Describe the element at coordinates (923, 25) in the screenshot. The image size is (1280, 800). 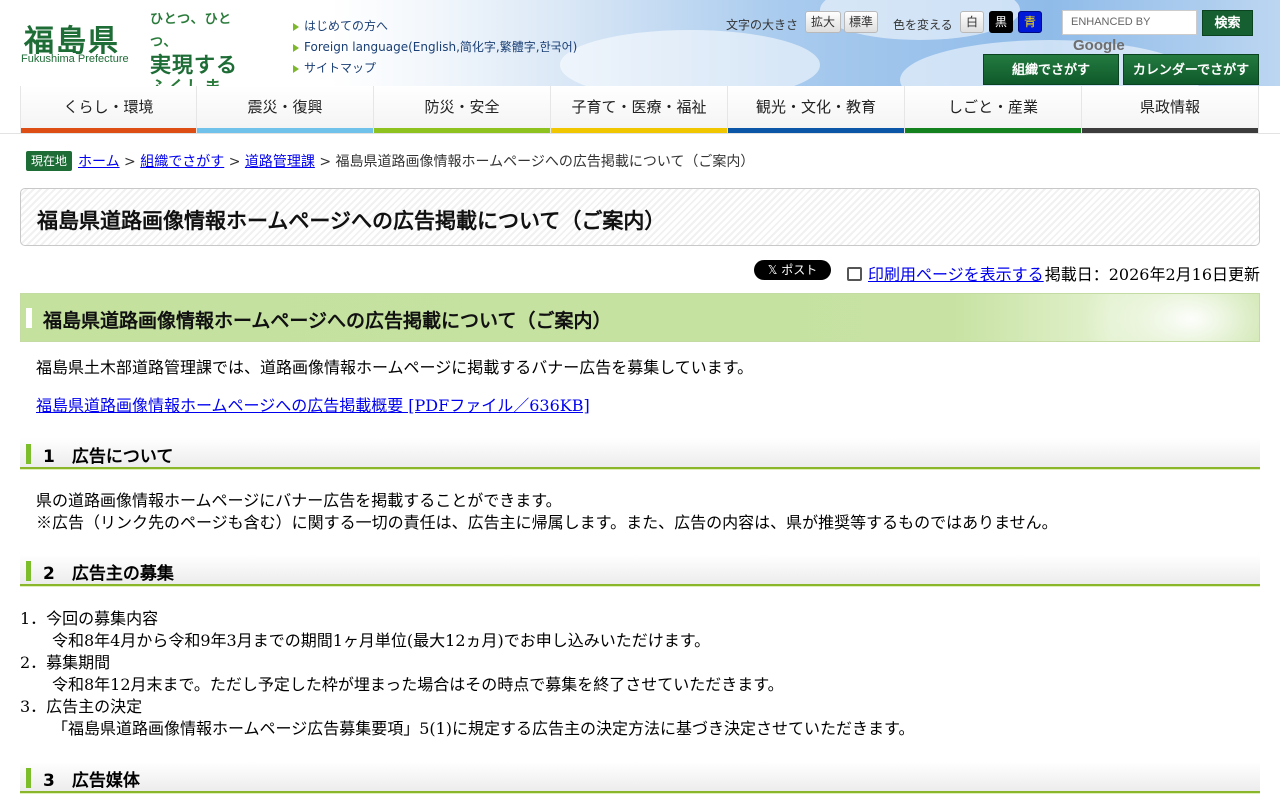
I see `color-change-label: 色を変える` at that location.